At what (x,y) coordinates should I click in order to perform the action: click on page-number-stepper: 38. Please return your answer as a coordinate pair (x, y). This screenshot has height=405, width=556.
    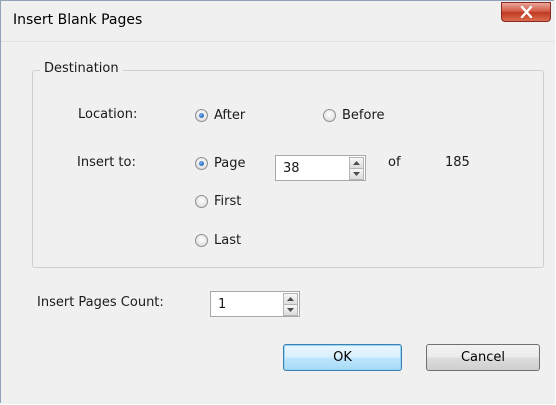
    Looking at the image, I should click on (320, 168).